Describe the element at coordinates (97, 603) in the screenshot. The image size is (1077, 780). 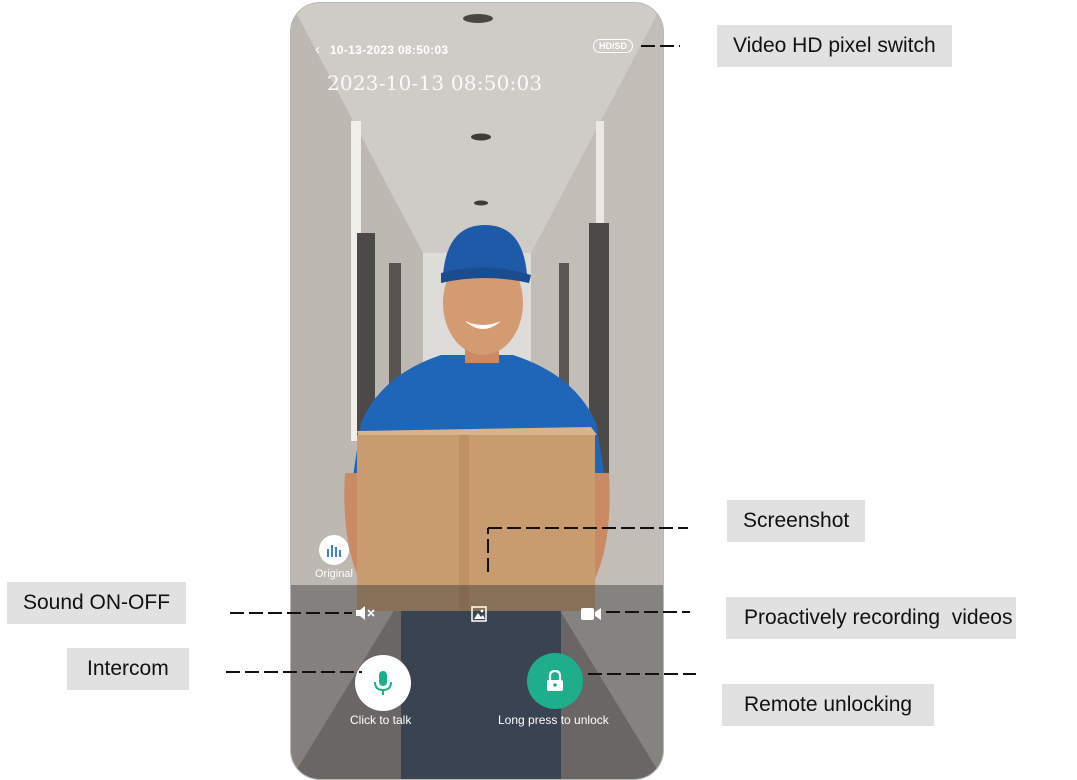
I see `callout-sound: Sound ON-OFF` at that location.